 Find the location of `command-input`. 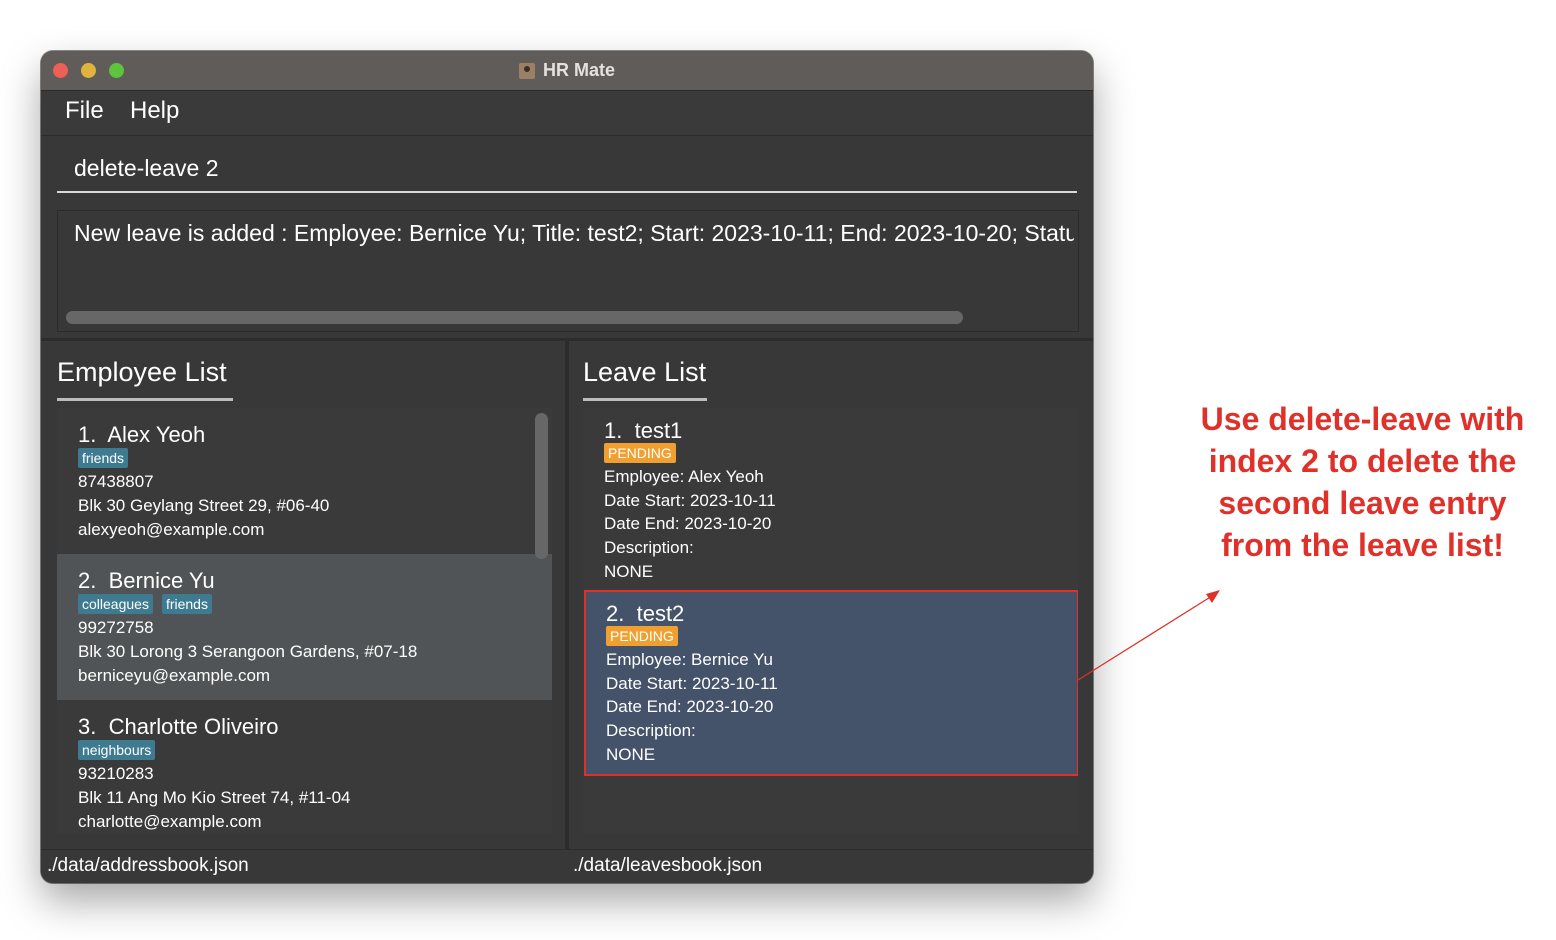

command-input is located at coordinates (566, 168).